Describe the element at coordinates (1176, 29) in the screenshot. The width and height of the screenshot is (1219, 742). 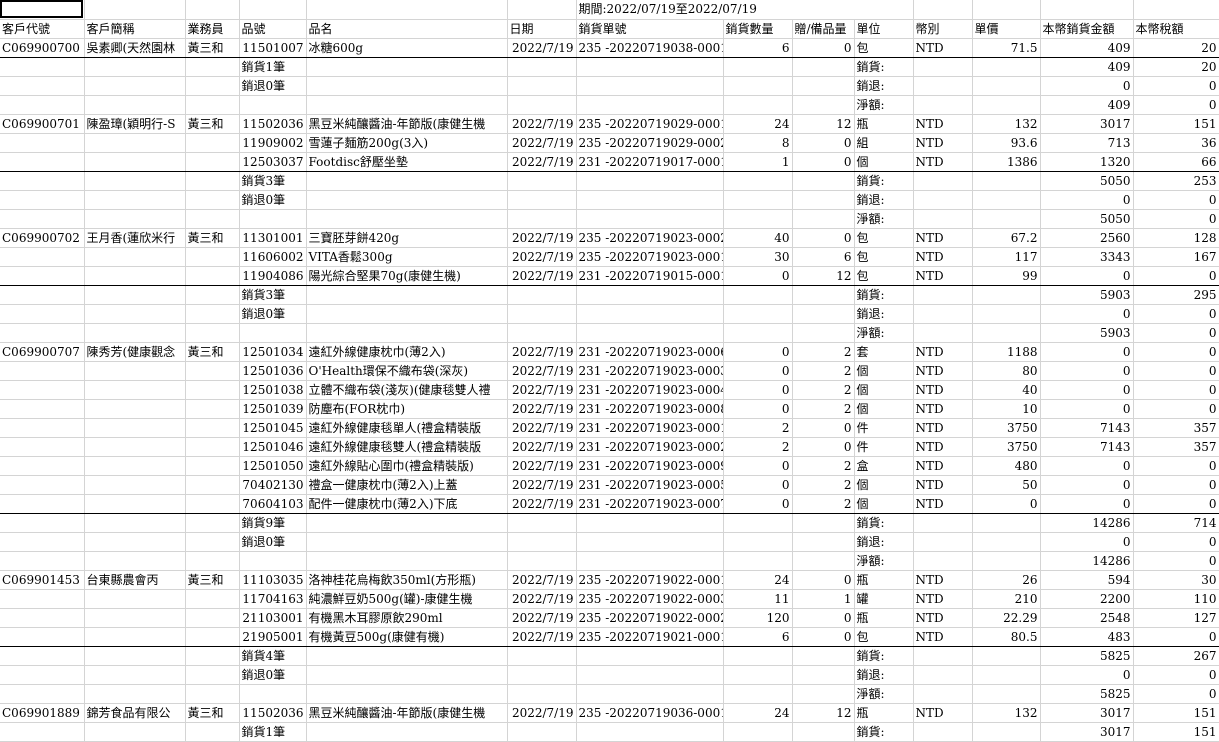
I see `column-header: 本幣稅額` at that location.